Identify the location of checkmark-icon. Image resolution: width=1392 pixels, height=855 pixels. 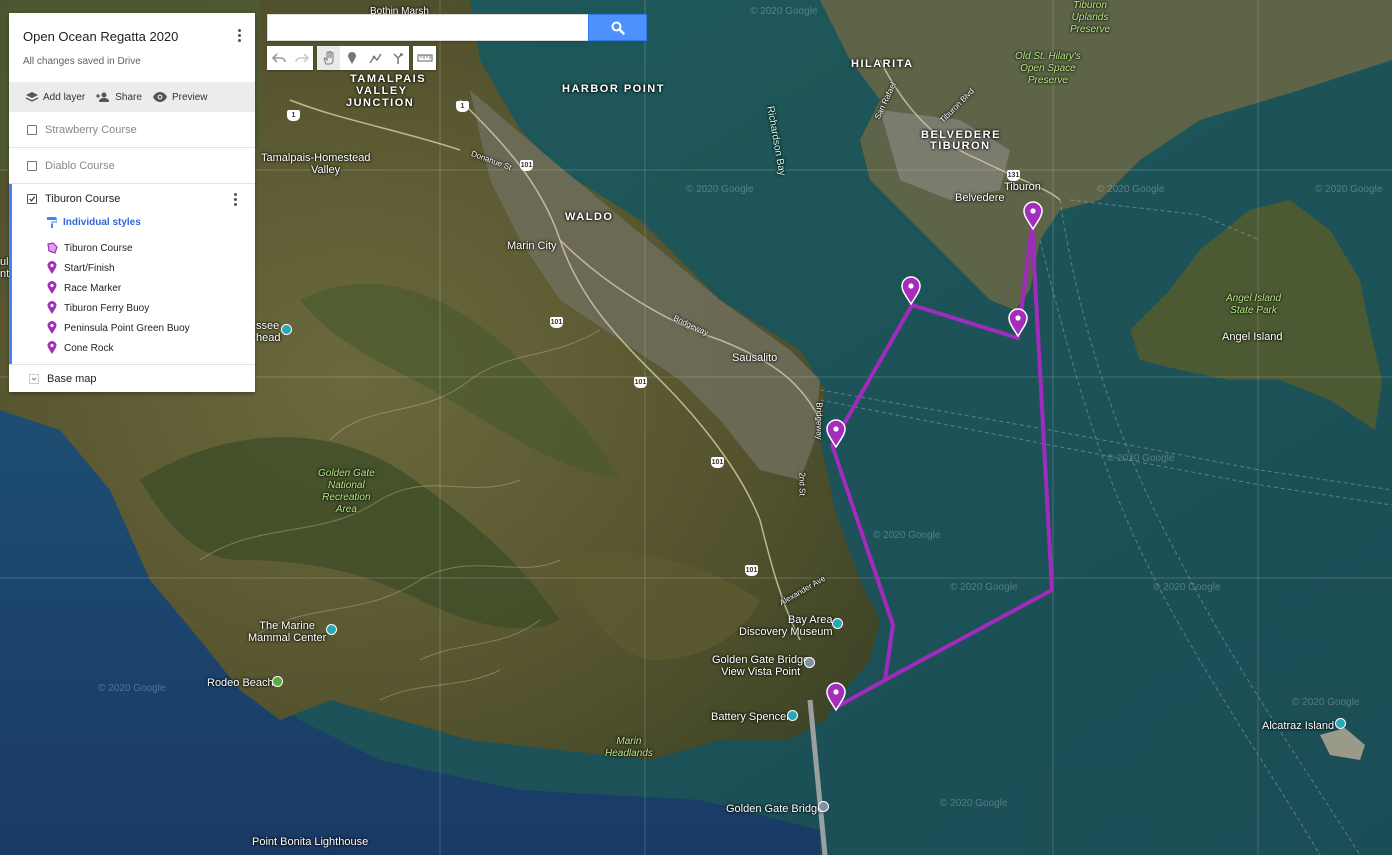
(32, 199).